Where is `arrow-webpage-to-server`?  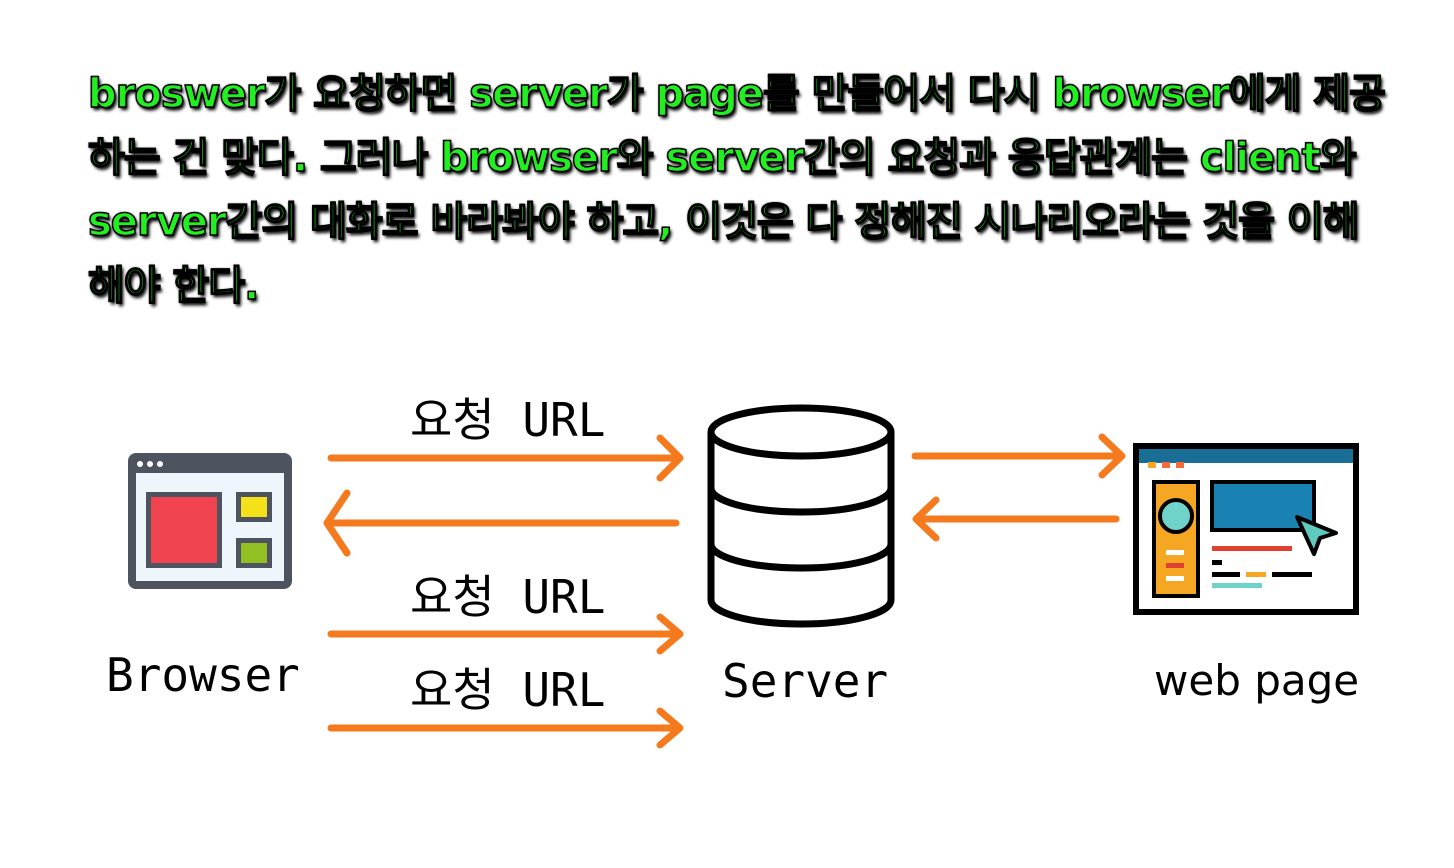 arrow-webpage-to-server is located at coordinates (1016, 519).